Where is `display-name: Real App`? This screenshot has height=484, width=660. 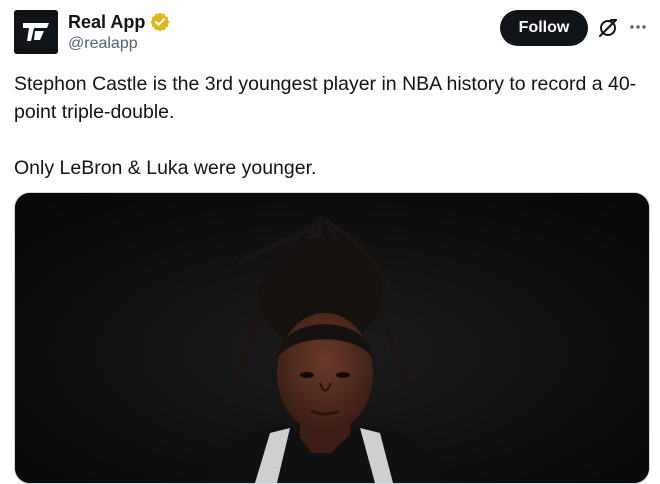
display-name: Real App is located at coordinates (106, 22).